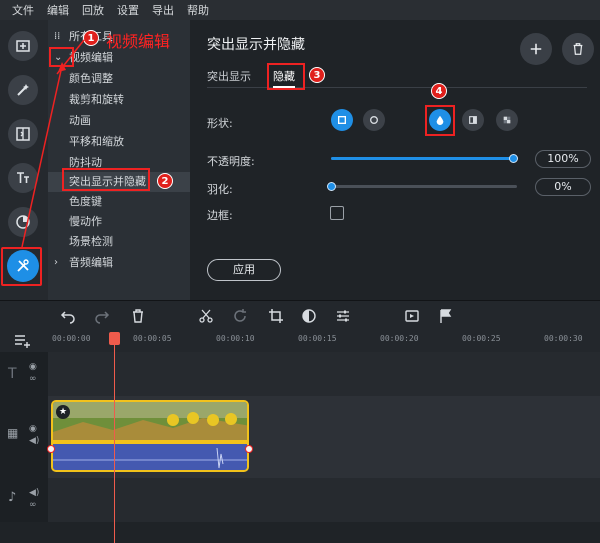  I want to click on menu-settings: 设置, so click(128, 10).